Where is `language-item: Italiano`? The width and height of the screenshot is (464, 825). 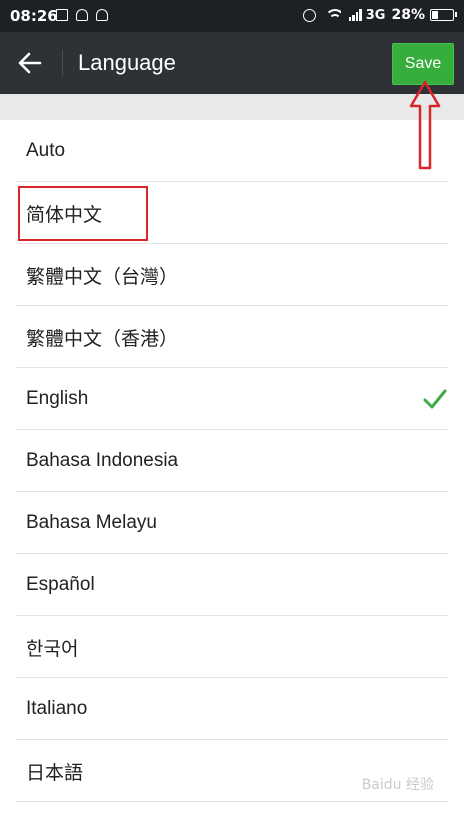 language-item: Italiano is located at coordinates (232, 709).